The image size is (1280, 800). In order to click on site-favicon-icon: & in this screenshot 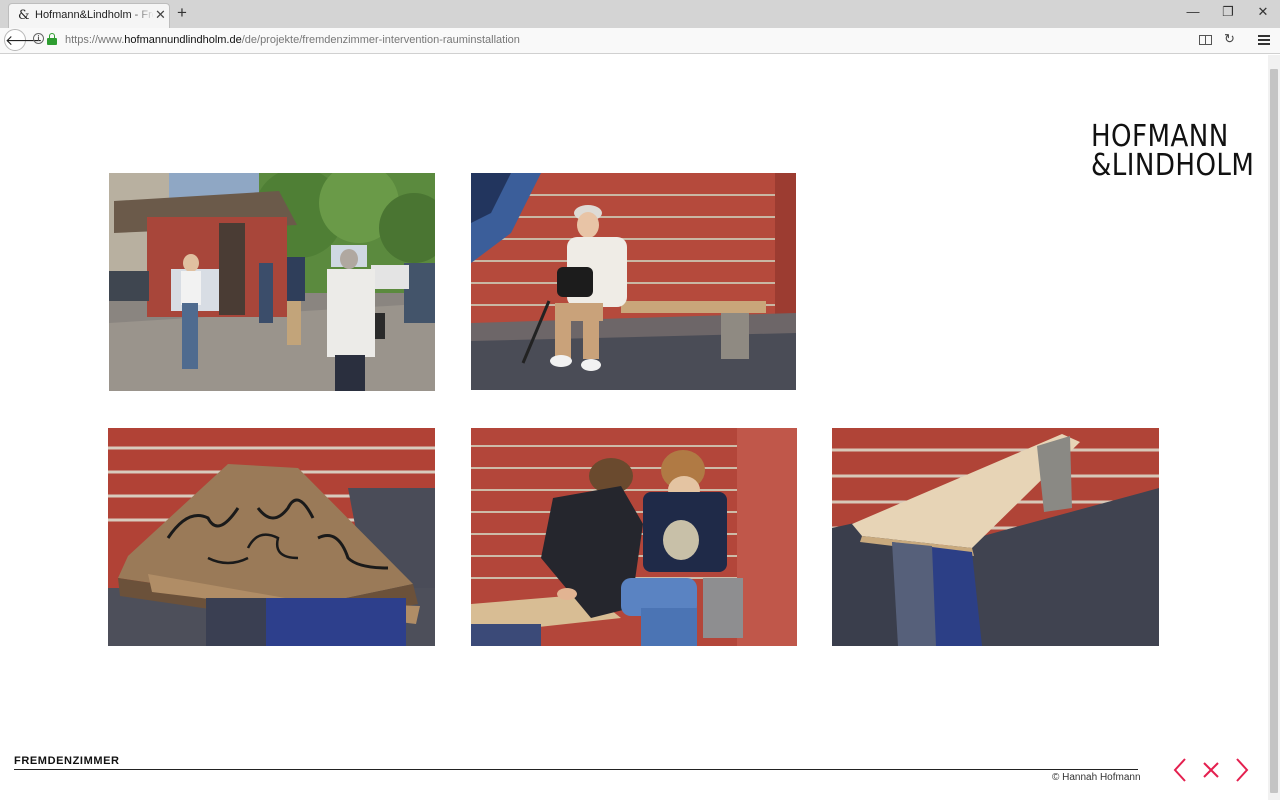, I will do `click(24, 15)`.